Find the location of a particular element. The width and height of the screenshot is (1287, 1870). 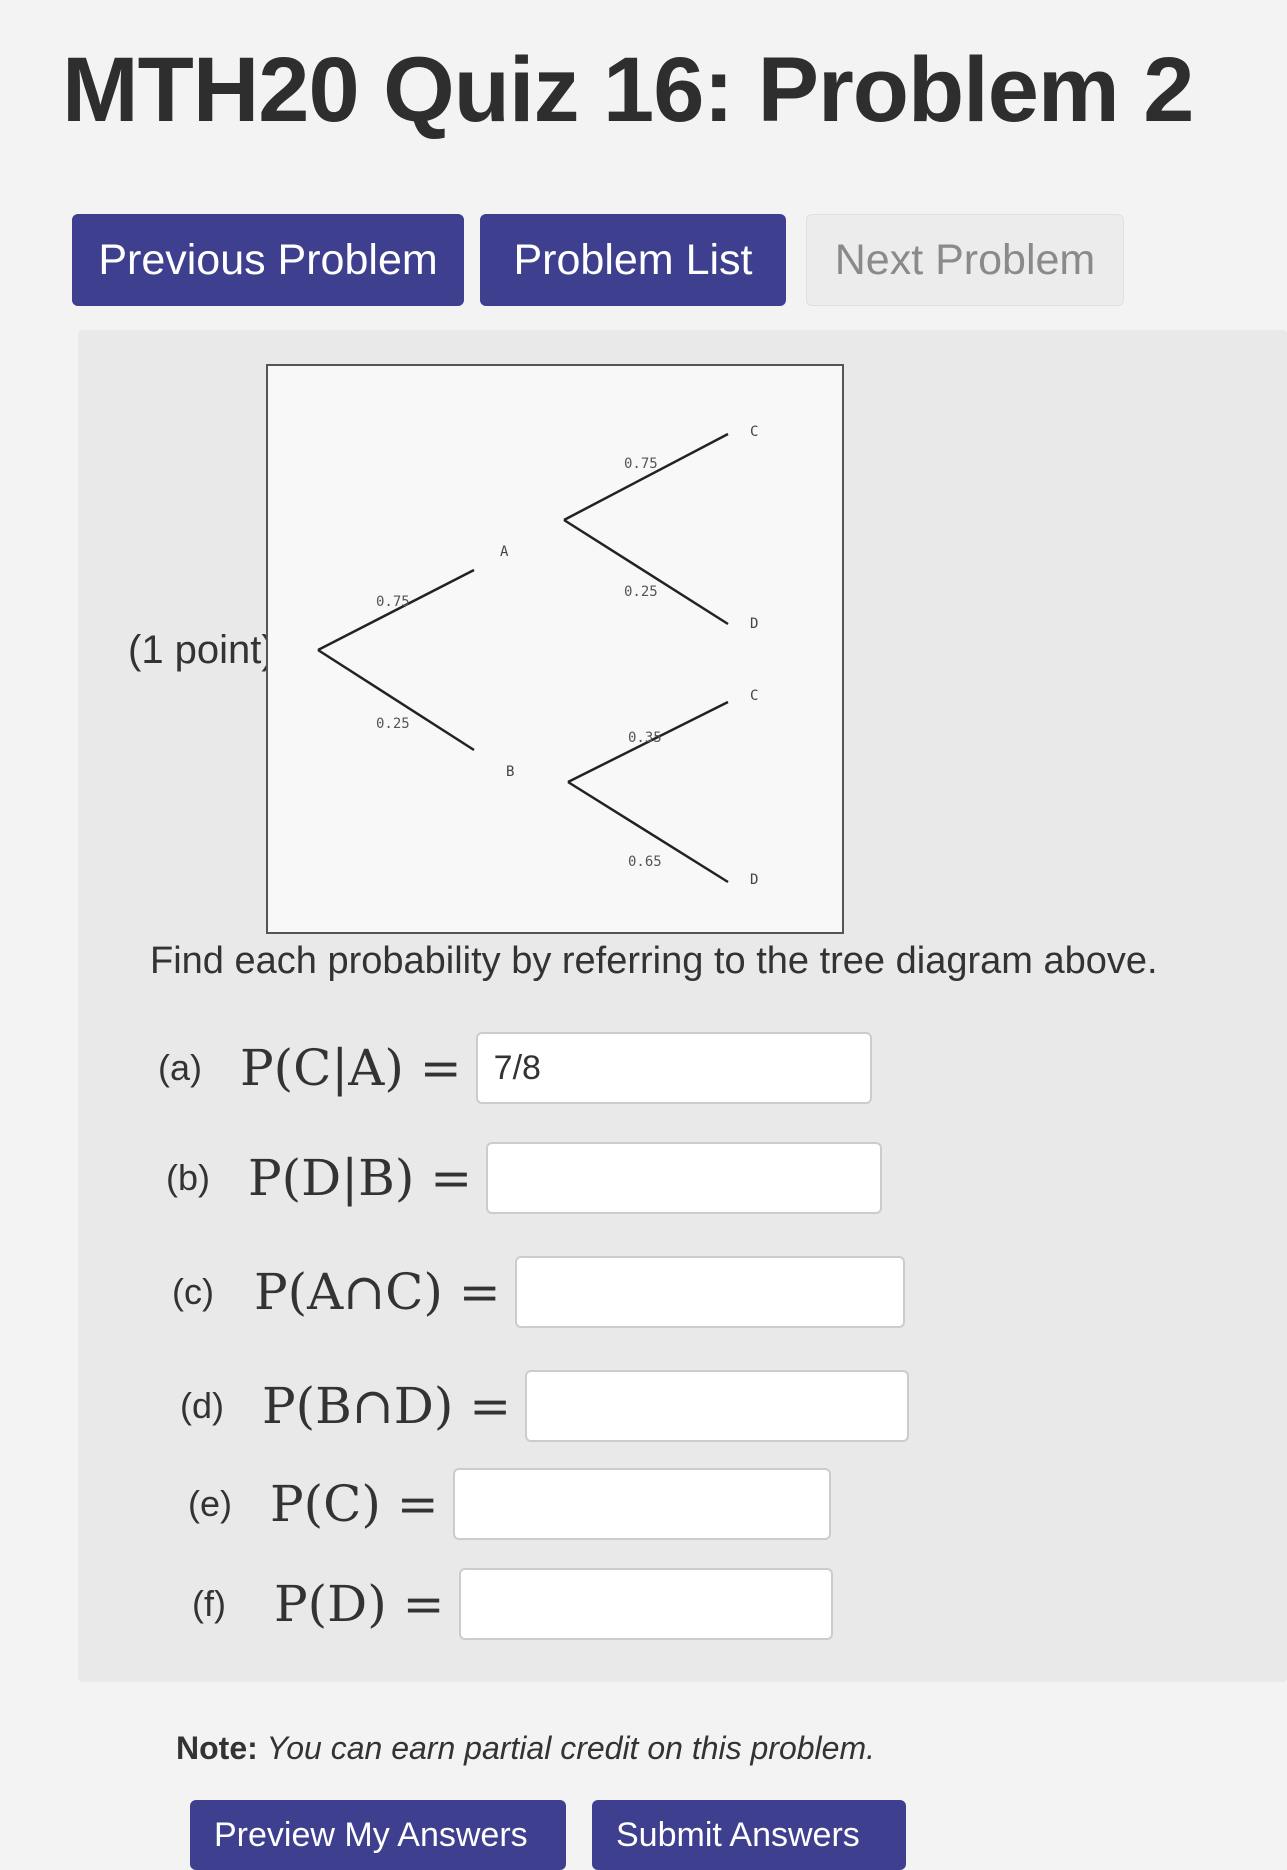

preview-answers-button: Preview My Answers is located at coordinates (378, 1835).